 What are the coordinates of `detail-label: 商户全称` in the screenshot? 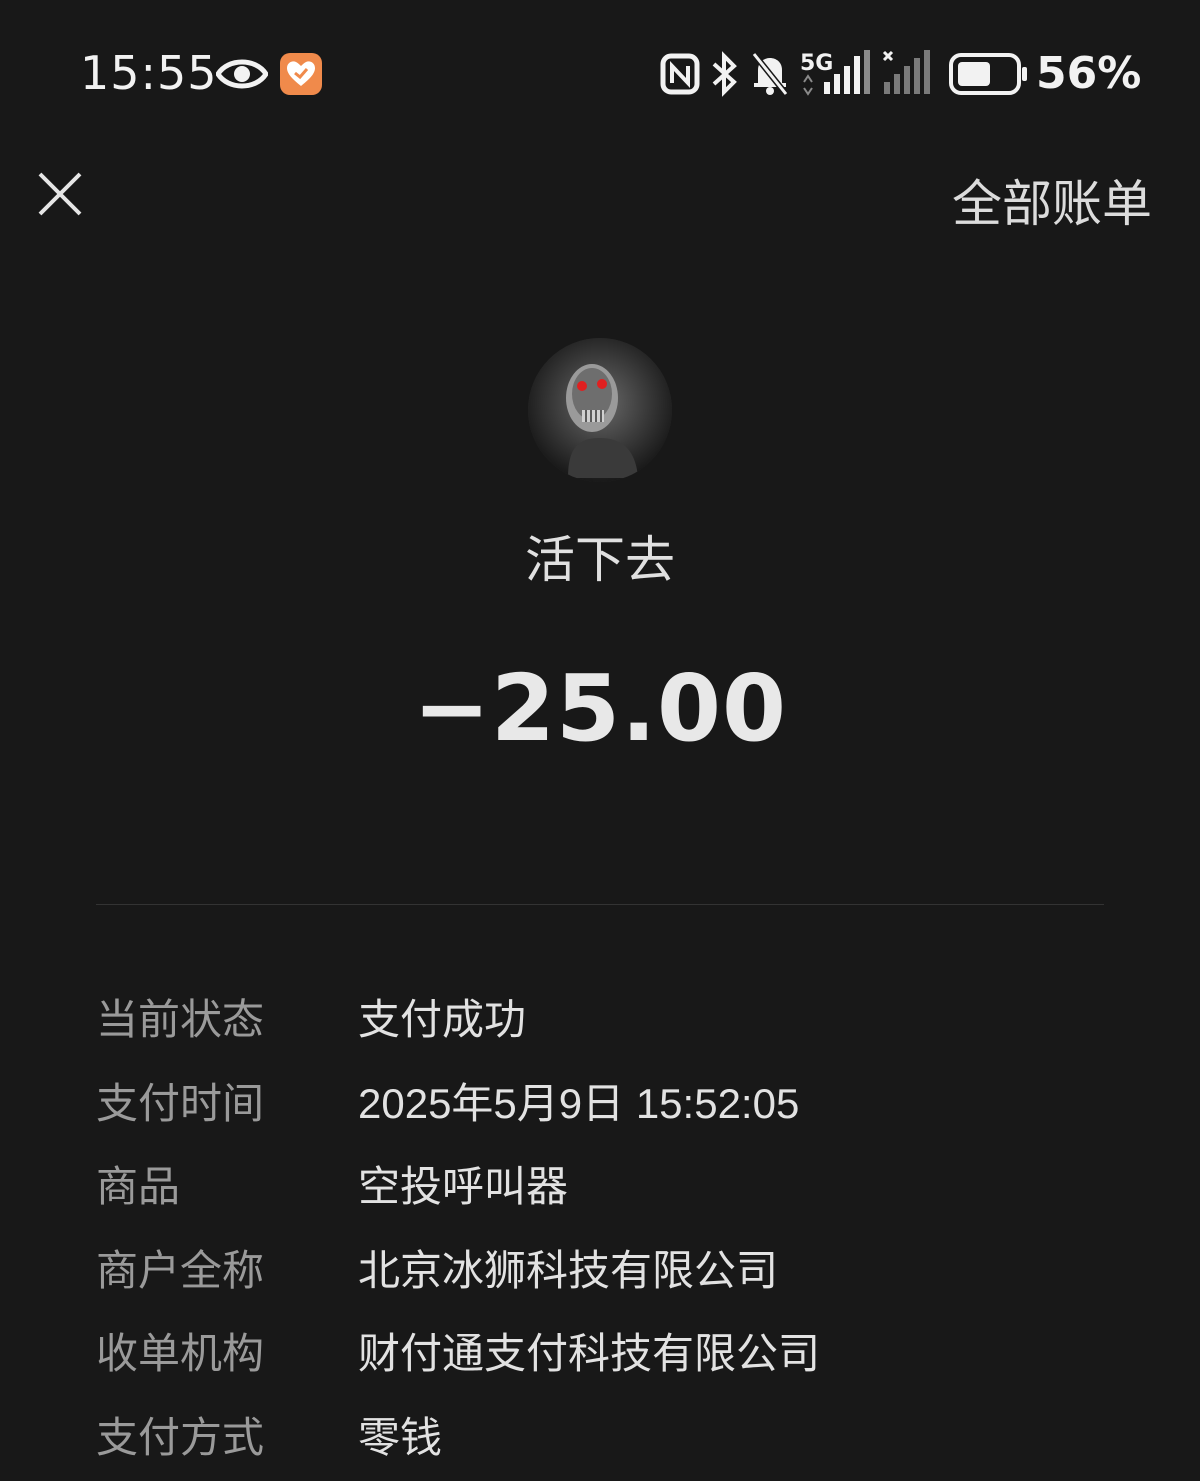 It's located at (180, 1267).